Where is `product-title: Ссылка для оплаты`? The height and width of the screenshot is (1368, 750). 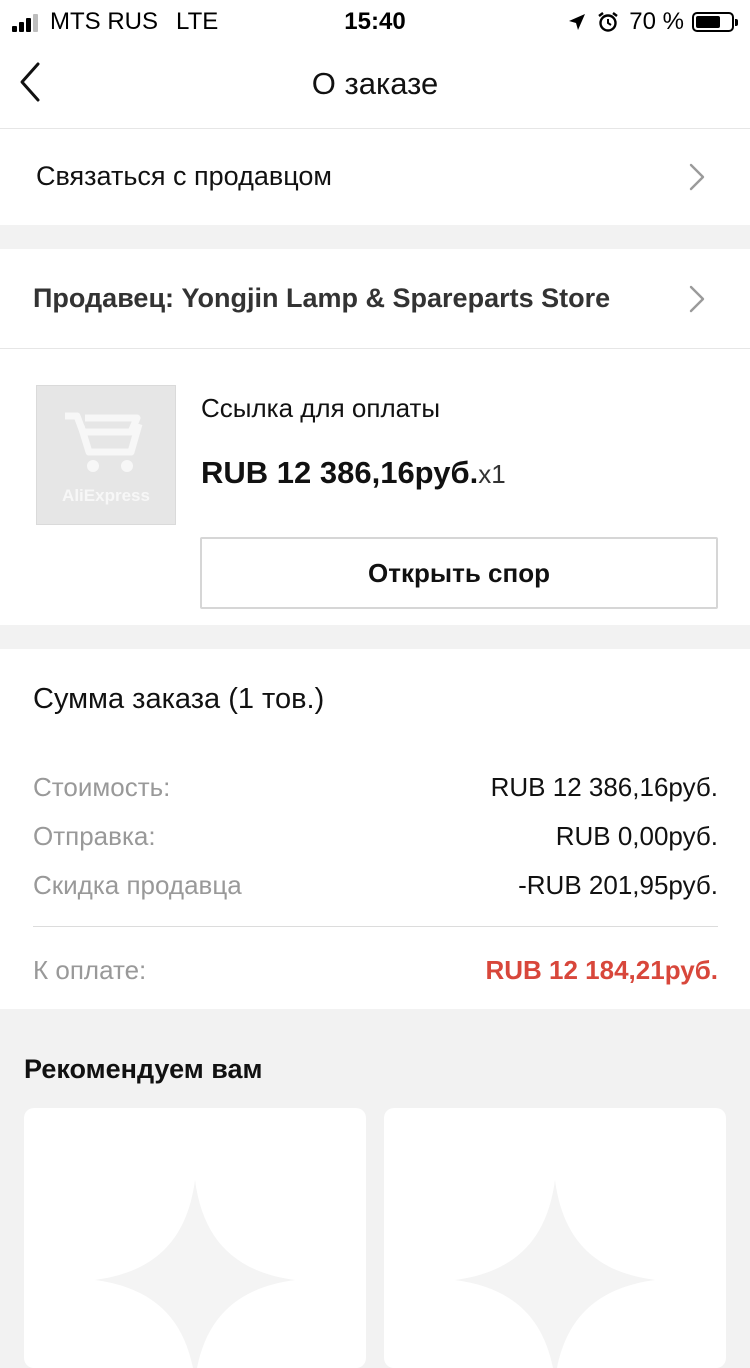 product-title: Ссылка для оплаты is located at coordinates (321, 408).